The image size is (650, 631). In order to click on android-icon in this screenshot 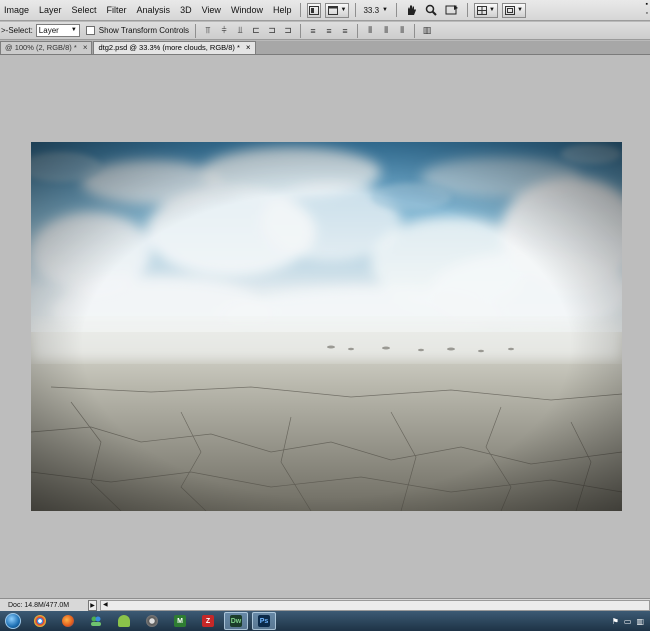, I will do `click(124, 621)`.